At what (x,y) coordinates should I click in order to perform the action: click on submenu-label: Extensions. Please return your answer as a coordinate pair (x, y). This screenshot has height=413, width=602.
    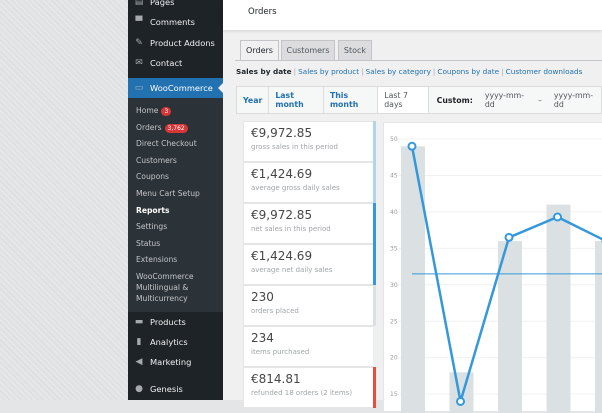
    Looking at the image, I should click on (157, 259).